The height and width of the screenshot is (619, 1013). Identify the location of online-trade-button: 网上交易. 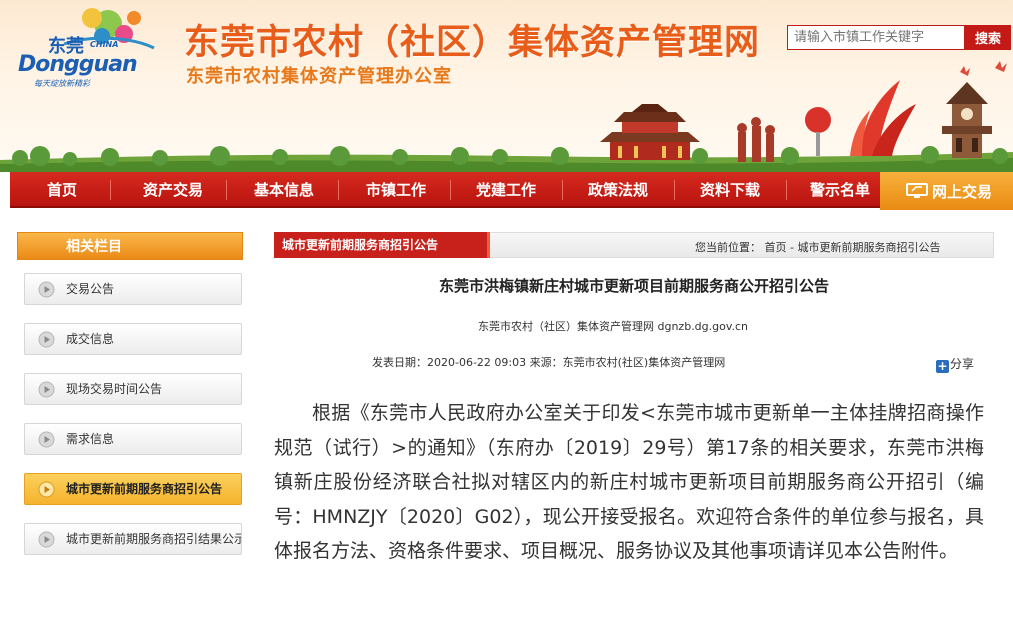
(946, 191).